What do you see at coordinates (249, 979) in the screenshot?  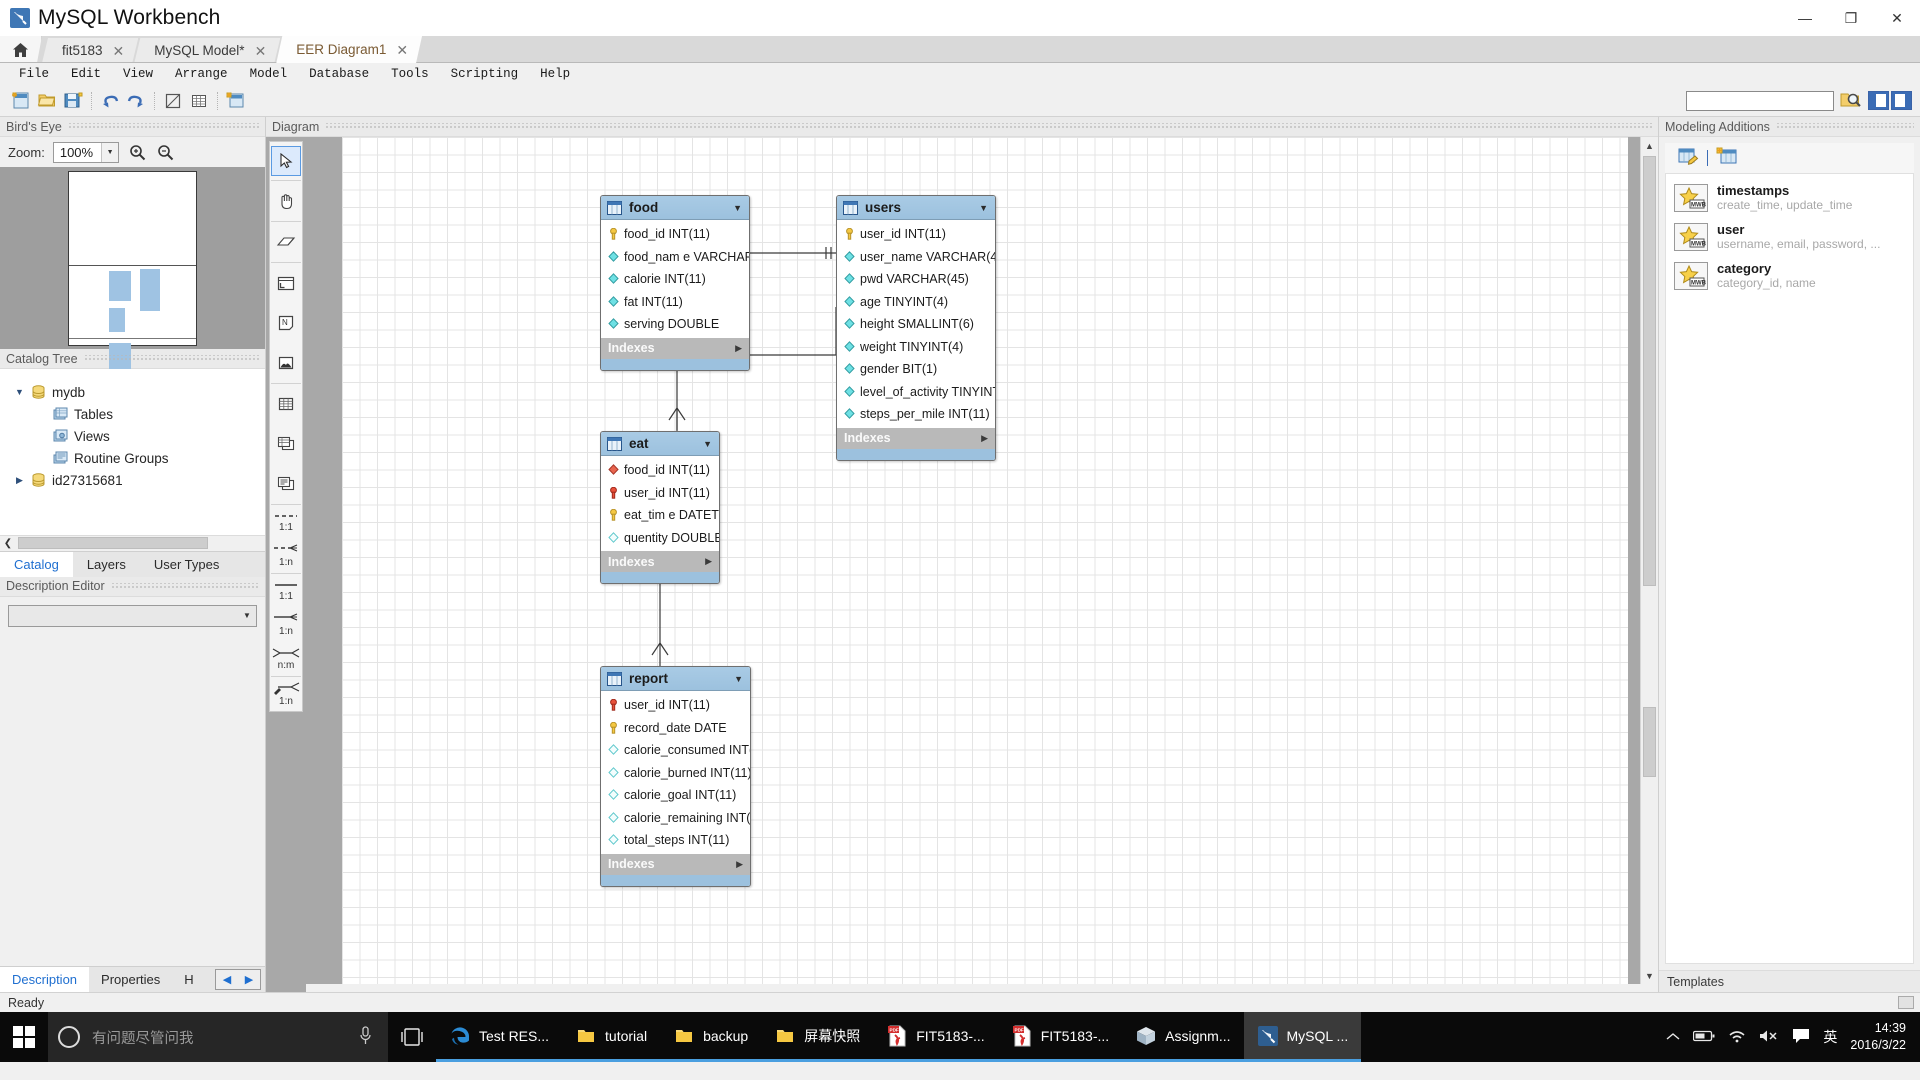 I see `arrow-right-icon: ▶` at bounding box center [249, 979].